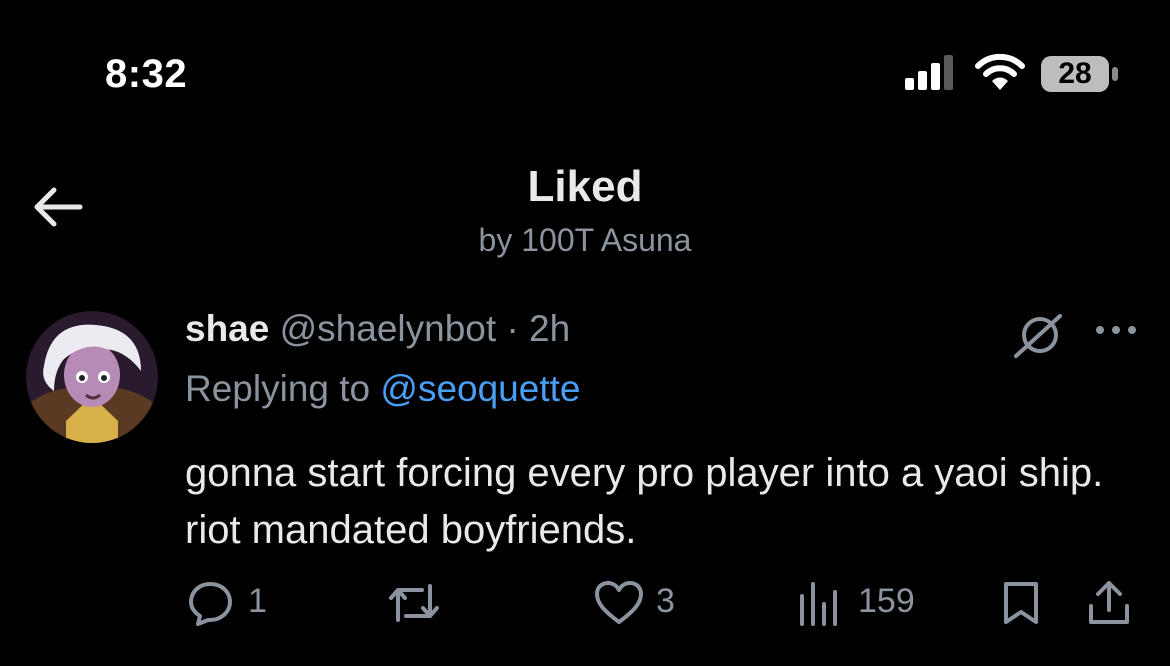 Image resolution: width=1170 pixels, height=666 pixels. I want to click on retweet-icon, so click(414, 603).